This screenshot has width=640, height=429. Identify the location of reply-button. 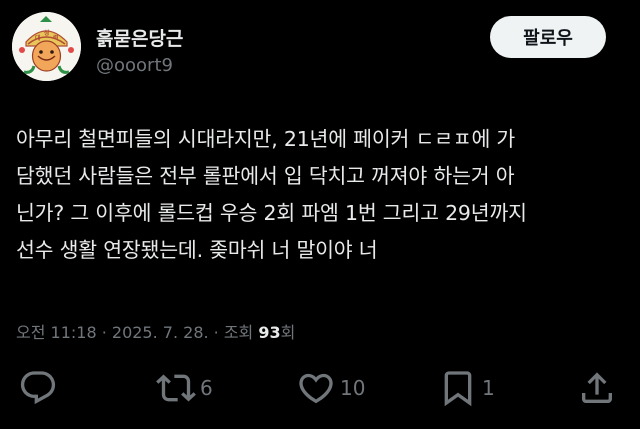
(40, 388).